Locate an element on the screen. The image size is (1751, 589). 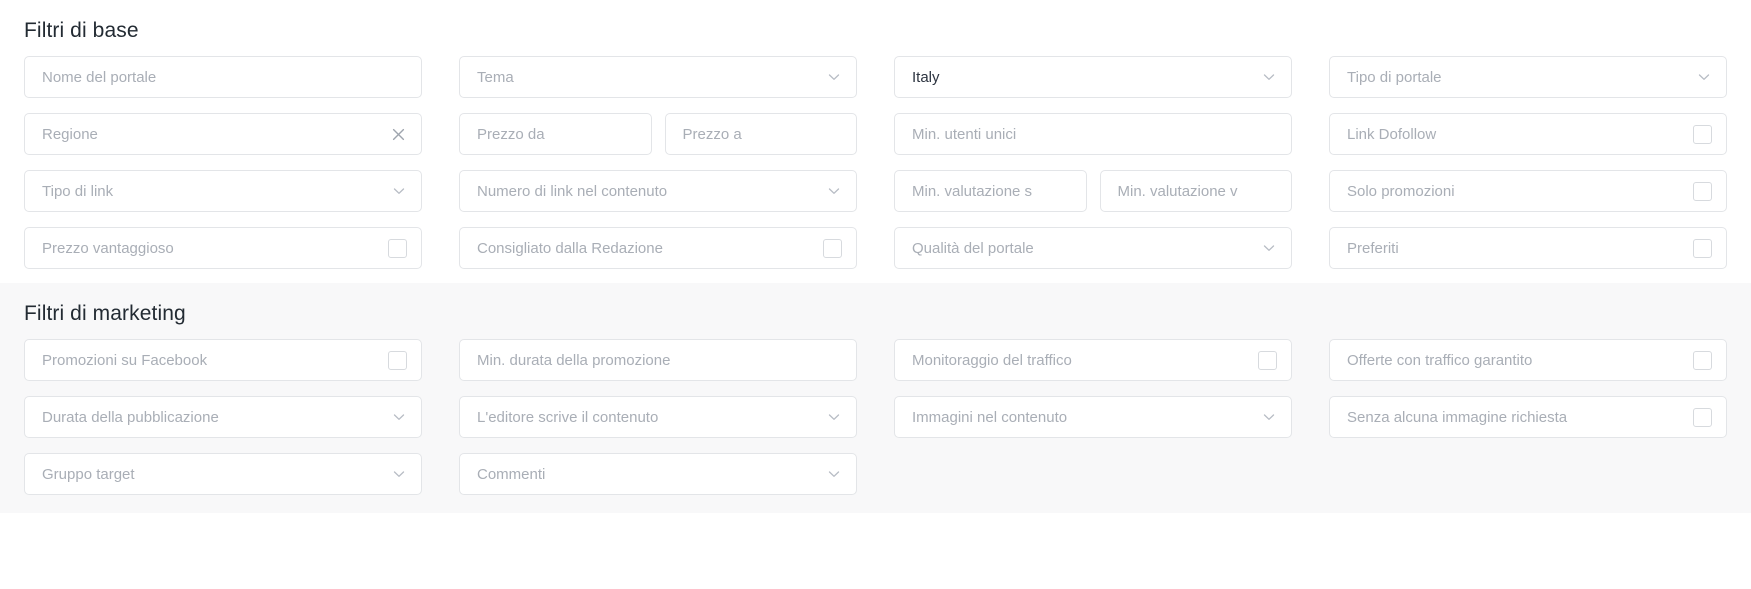
only-promotions-checkbox-label: Solo promozioni is located at coordinates (1401, 191).